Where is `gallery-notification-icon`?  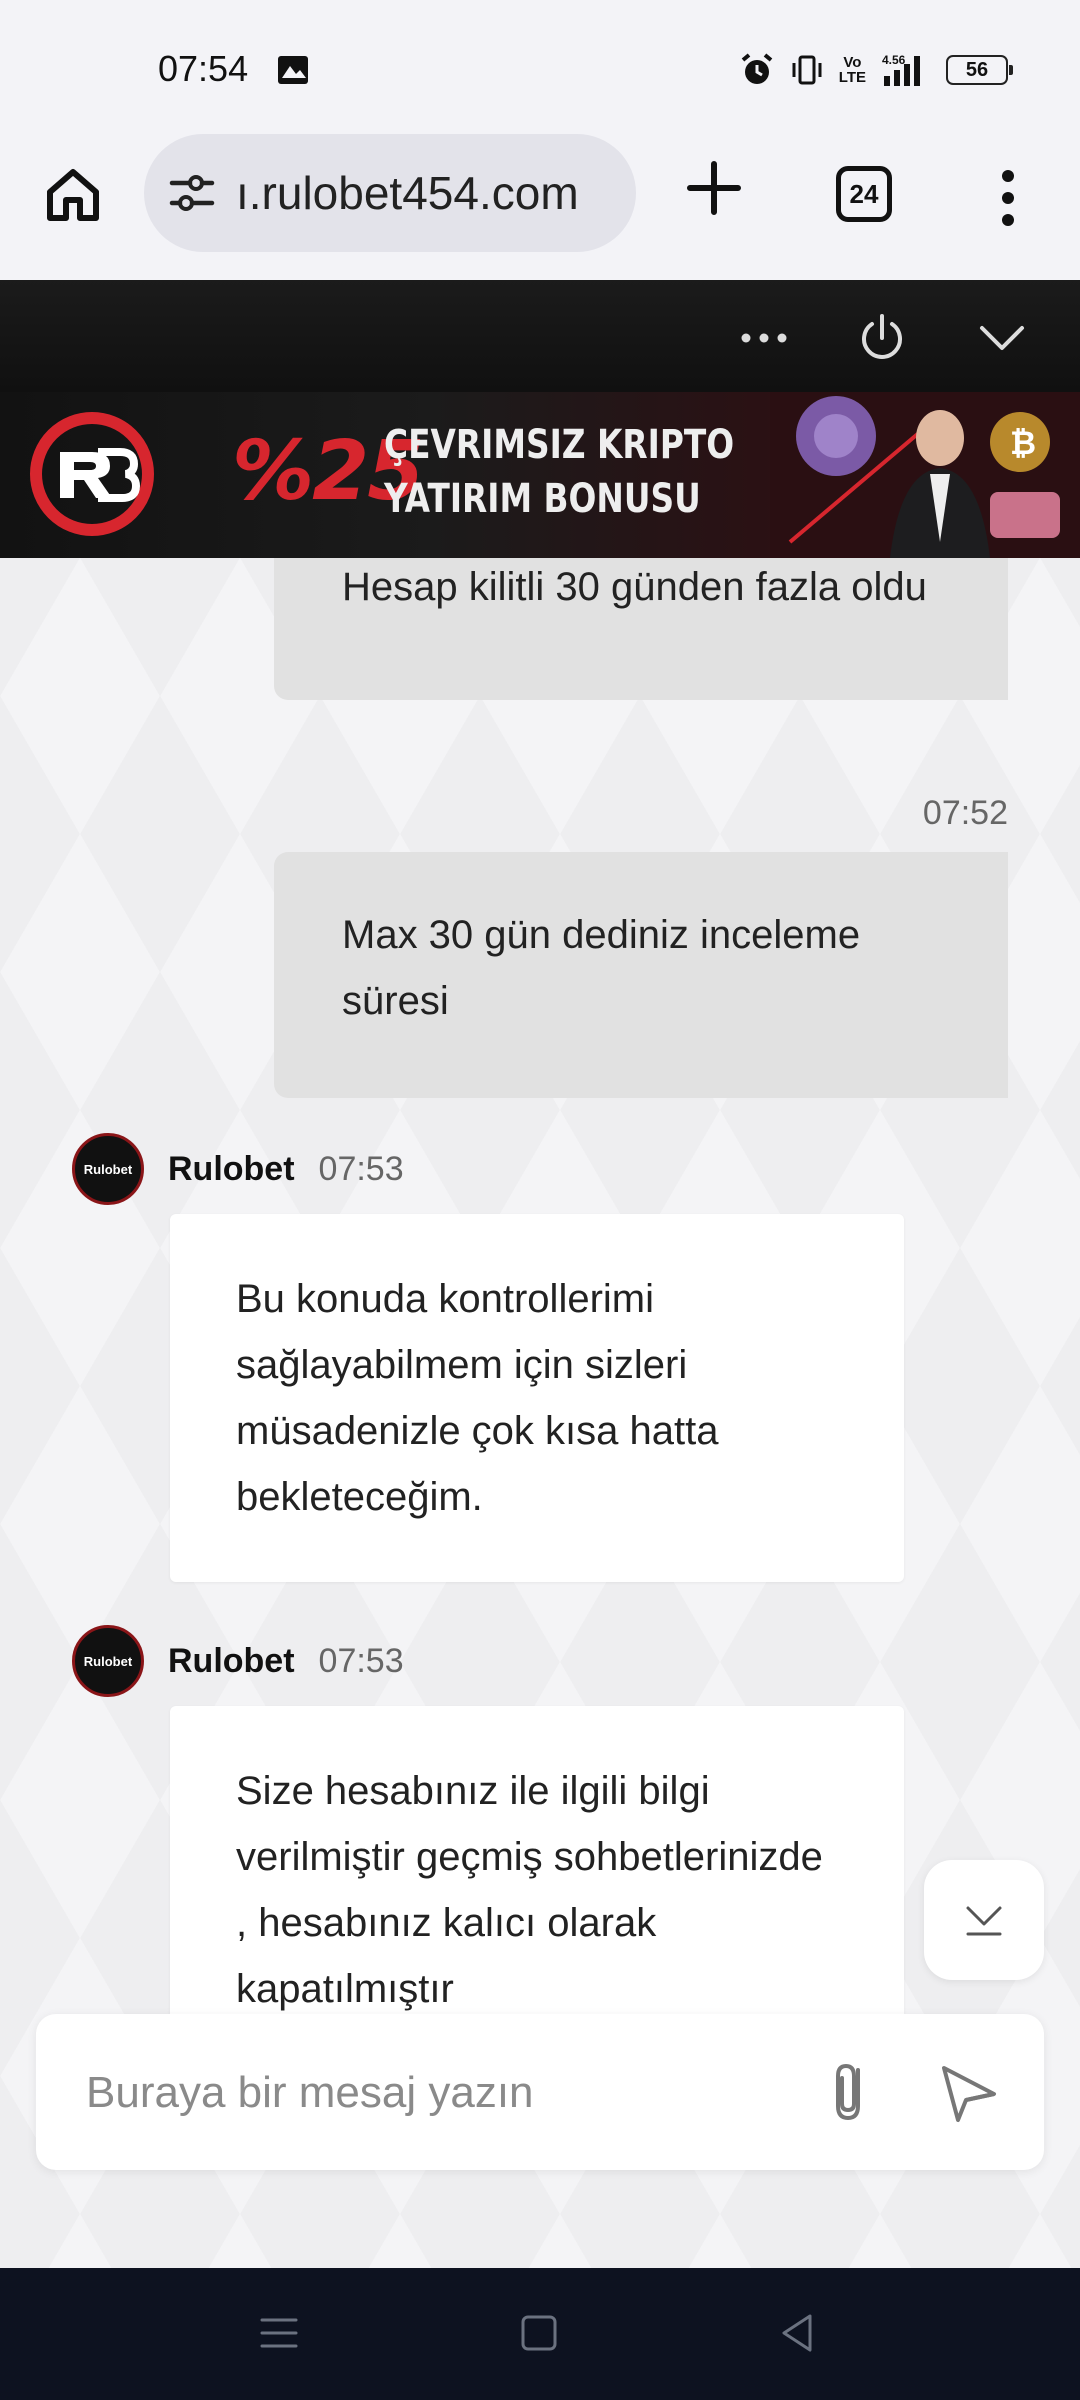
gallery-notification-icon is located at coordinates (293, 70).